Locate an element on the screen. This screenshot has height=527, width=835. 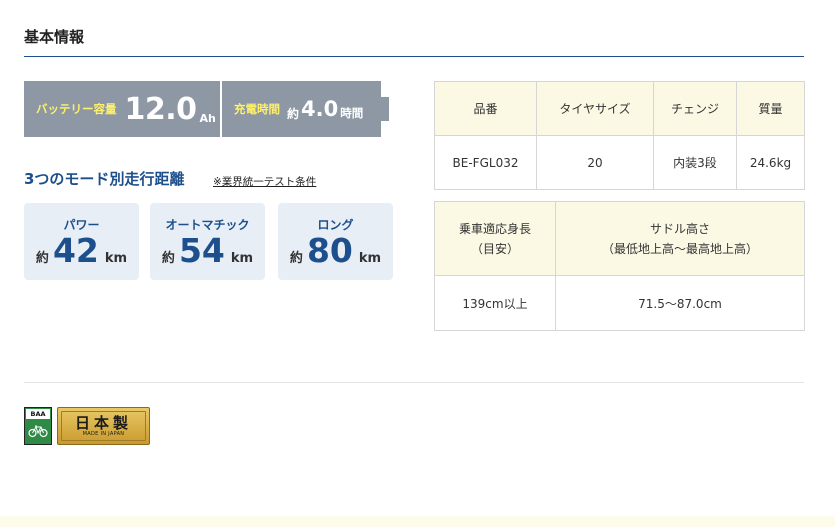
made-in-japan-subtext: MADE IN JAPAN is located at coordinates (103, 434).